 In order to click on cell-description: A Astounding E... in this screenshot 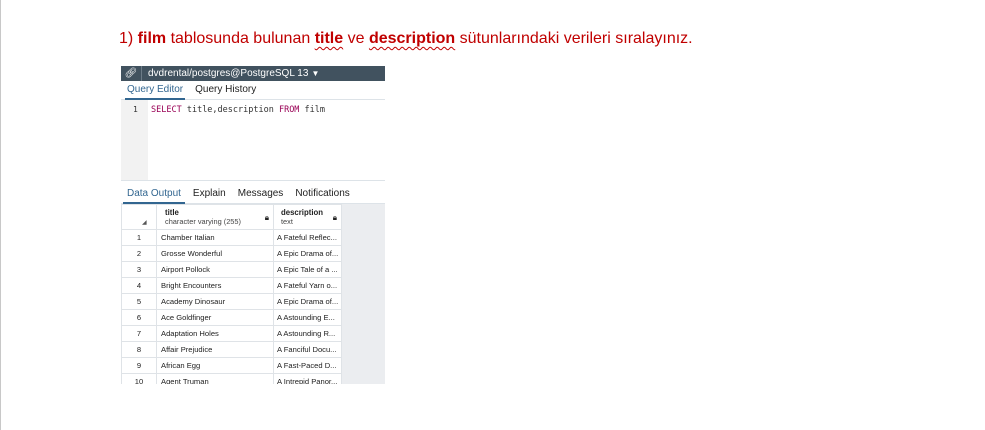, I will do `click(307, 317)`.